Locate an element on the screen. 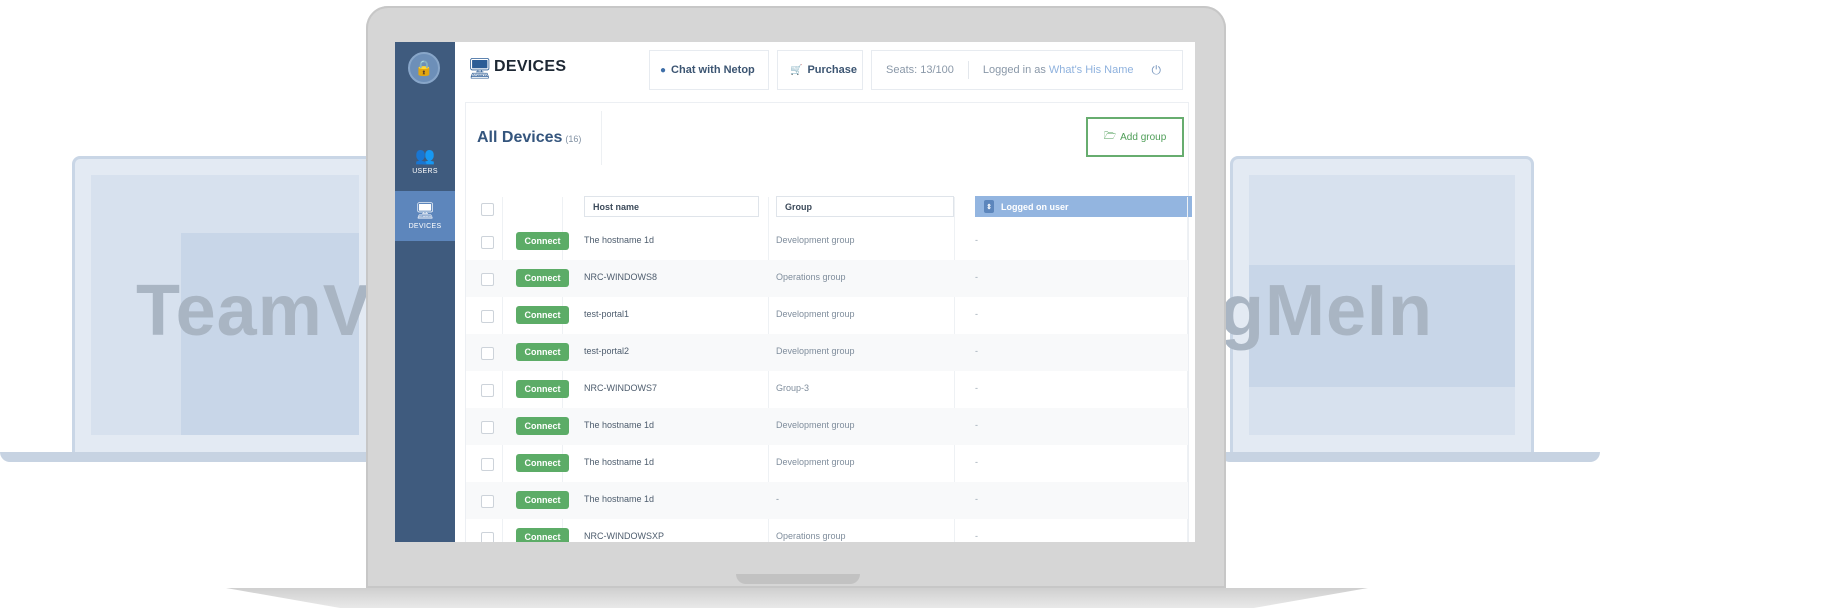 This screenshot has height=608, width=1838. purchase-button: 🛒 Purchase is located at coordinates (820, 70).